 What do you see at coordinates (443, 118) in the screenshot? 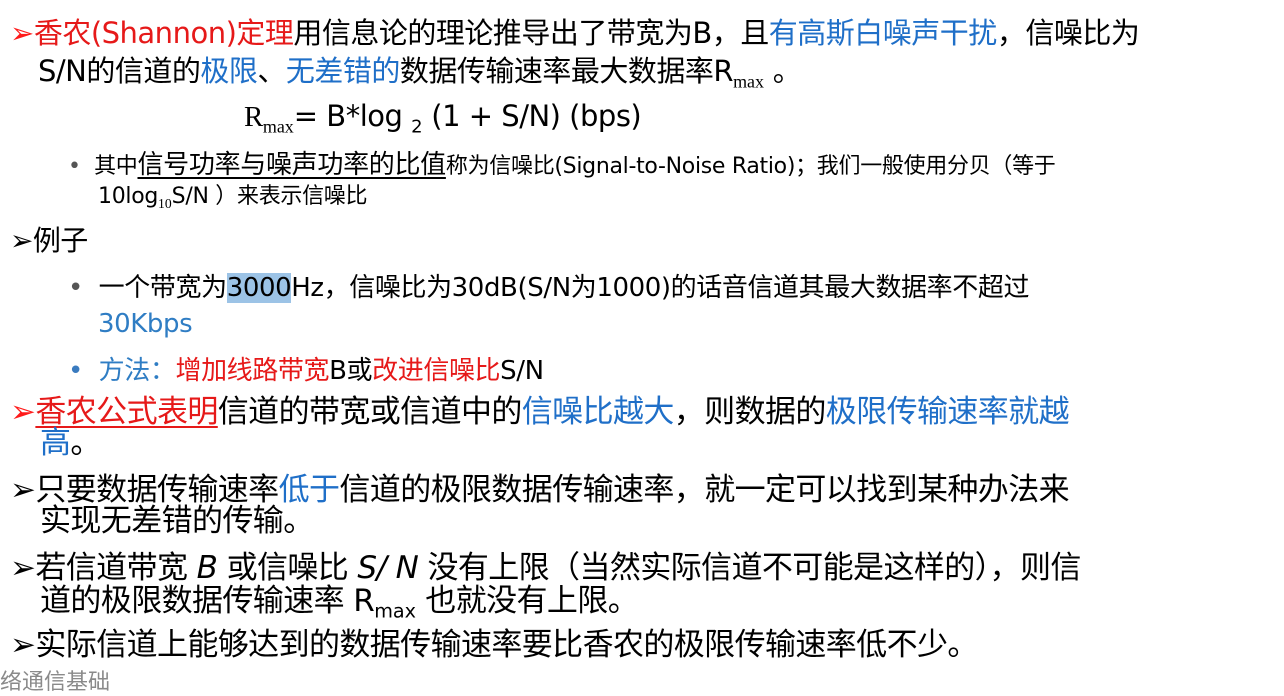
I see `shannon-formula: Rmax= B*log 2 (1 + S/N) (bps)` at bounding box center [443, 118].